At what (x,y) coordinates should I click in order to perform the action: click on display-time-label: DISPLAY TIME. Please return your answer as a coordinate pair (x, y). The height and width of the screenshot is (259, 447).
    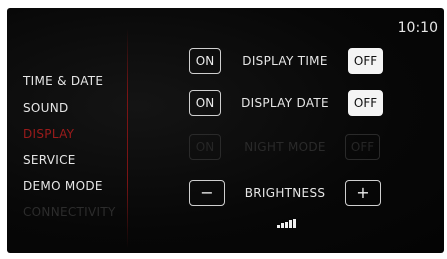
    Looking at the image, I should click on (285, 61).